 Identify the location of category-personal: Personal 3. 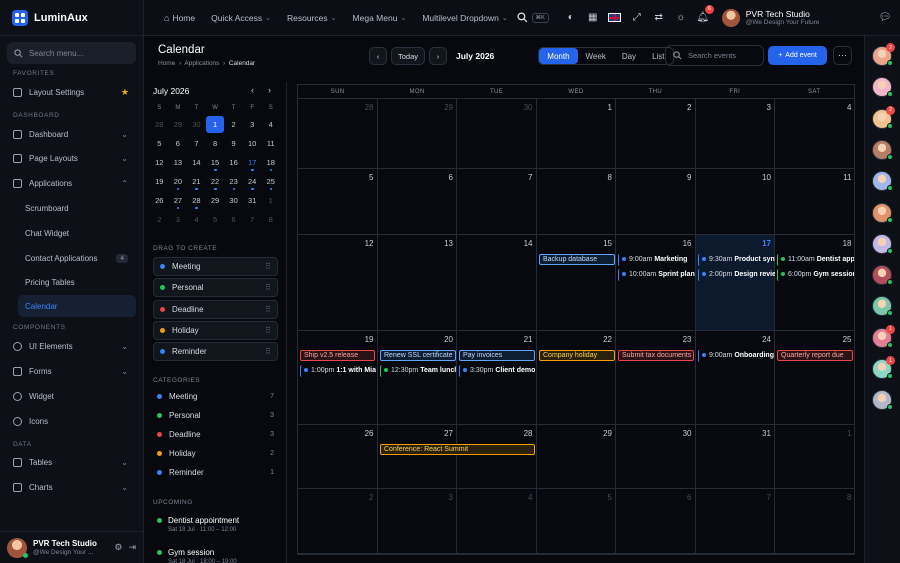
(215, 415).